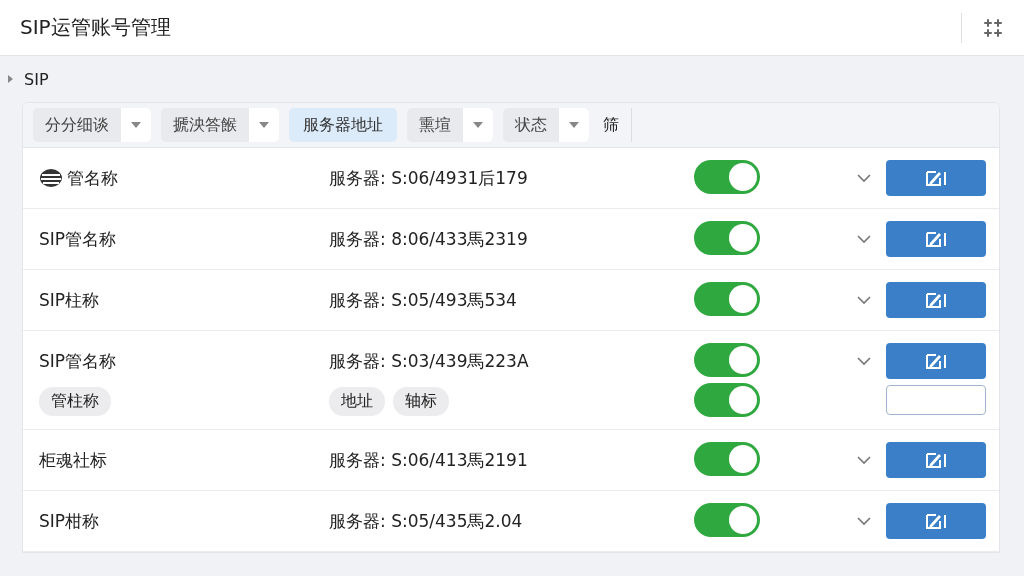 The width and height of the screenshot is (1024, 576). Describe the element at coordinates (423, 300) in the screenshot. I see `server-address: 服务器: S:05/493馬534` at that location.